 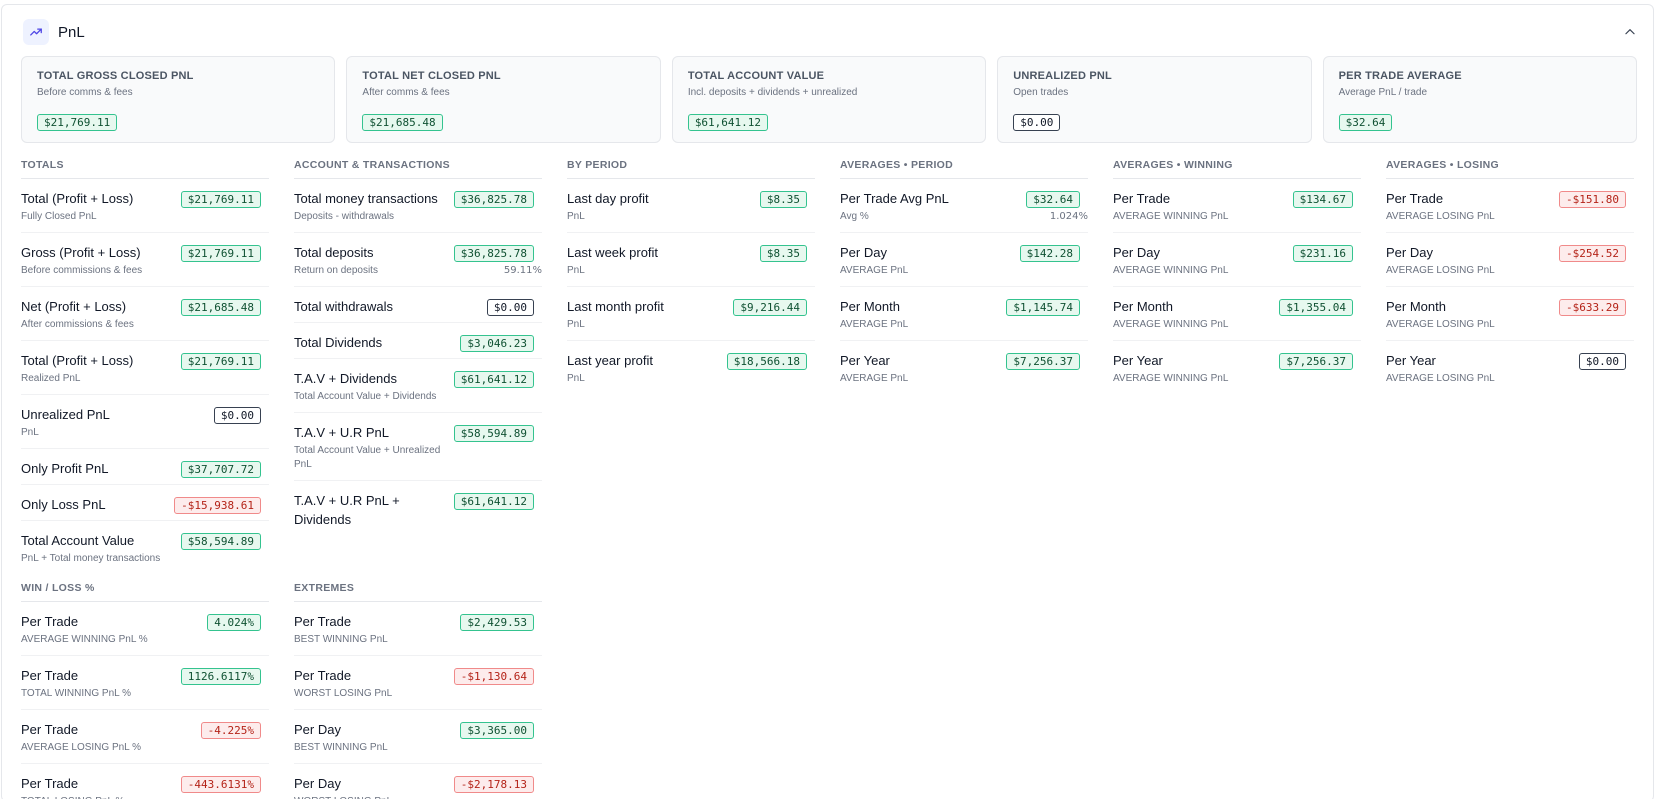 What do you see at coordinates (96, 797) in the screenshot?
I see `metric-sublabel: TOTAL LOSING PnL %` at bounding box center [96, 797].